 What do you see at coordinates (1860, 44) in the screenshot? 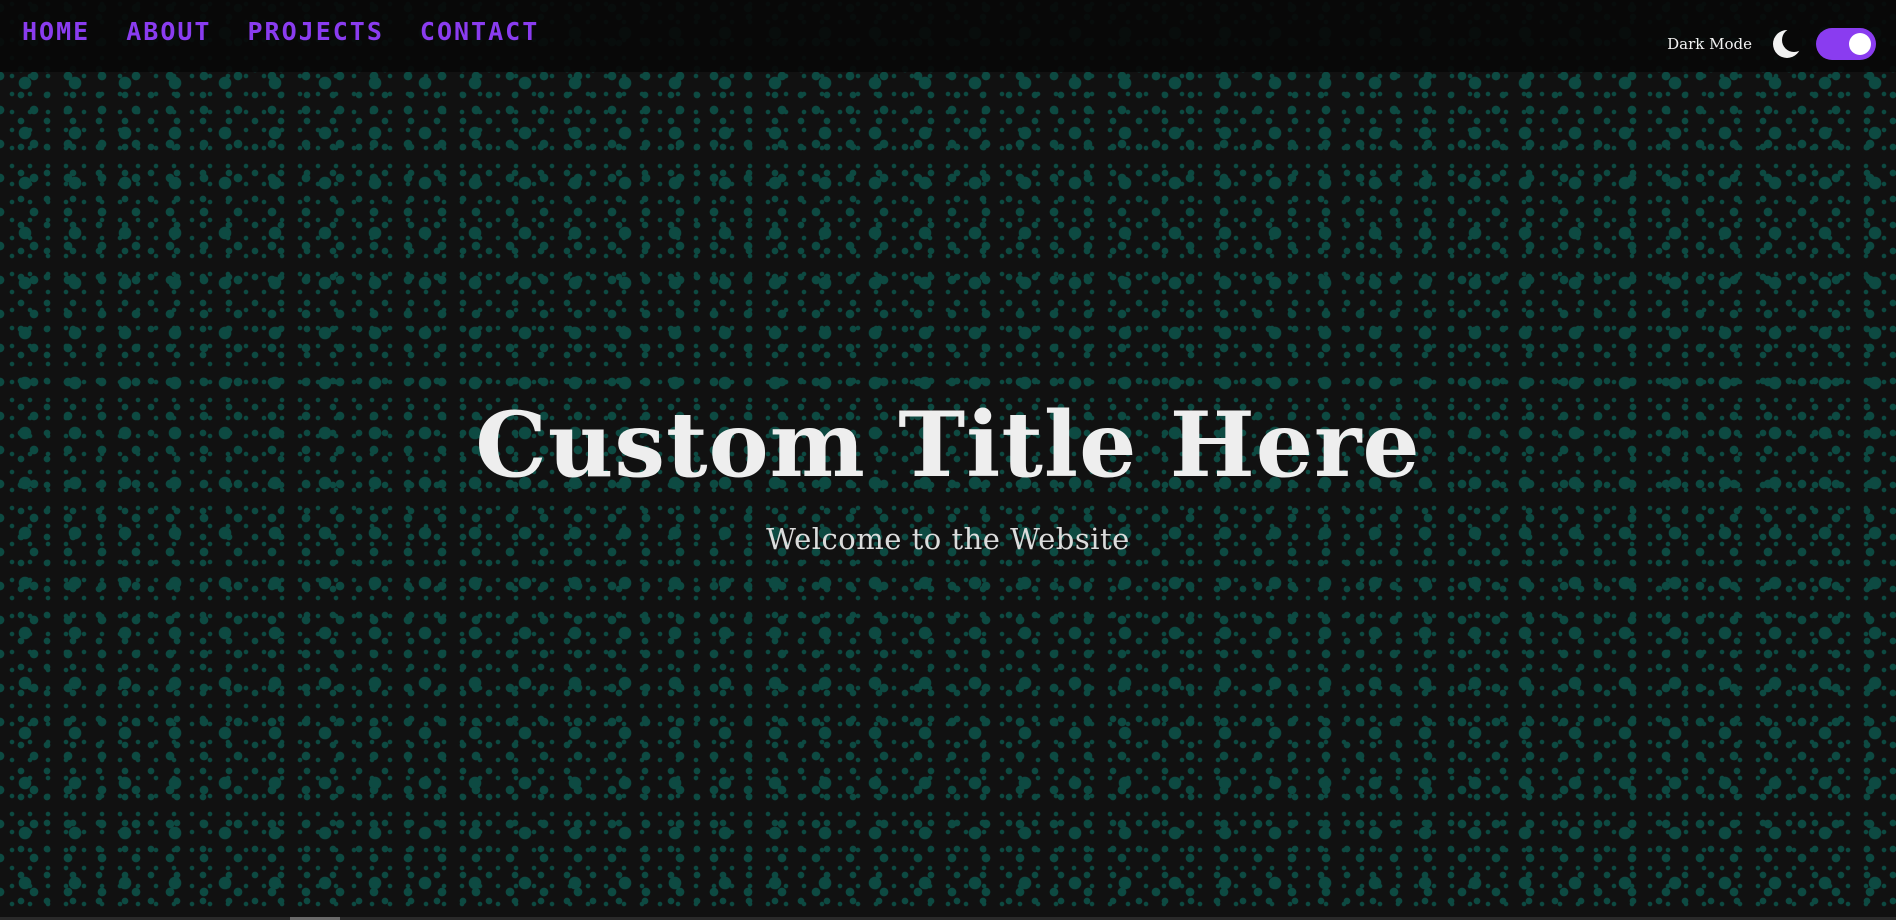
I see `toggle-knob` at bounding box center [1860, 44].